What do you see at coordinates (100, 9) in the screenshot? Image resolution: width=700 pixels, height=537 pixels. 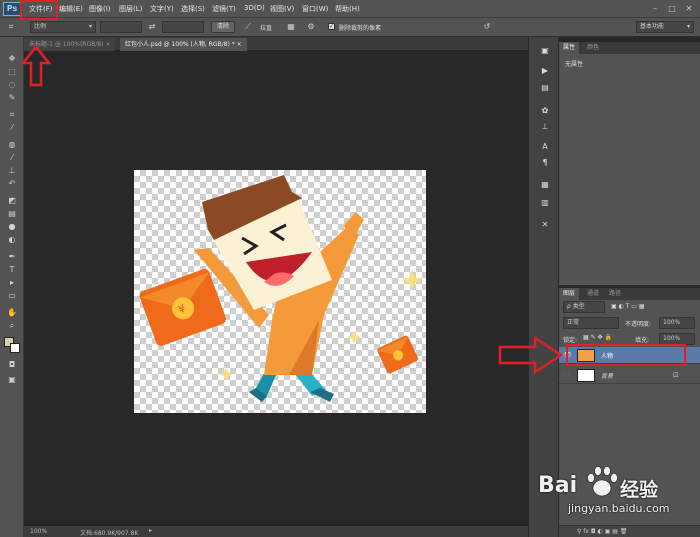 I see `menu-image: 图像(I)` at bounding box center [100, 9].